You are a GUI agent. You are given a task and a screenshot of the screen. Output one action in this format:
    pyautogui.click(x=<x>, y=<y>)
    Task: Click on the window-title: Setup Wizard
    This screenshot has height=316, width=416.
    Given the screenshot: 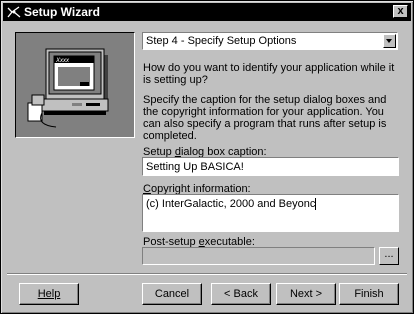 What is the action you would take?
    pyautogui.click(x=62, y=12)
    